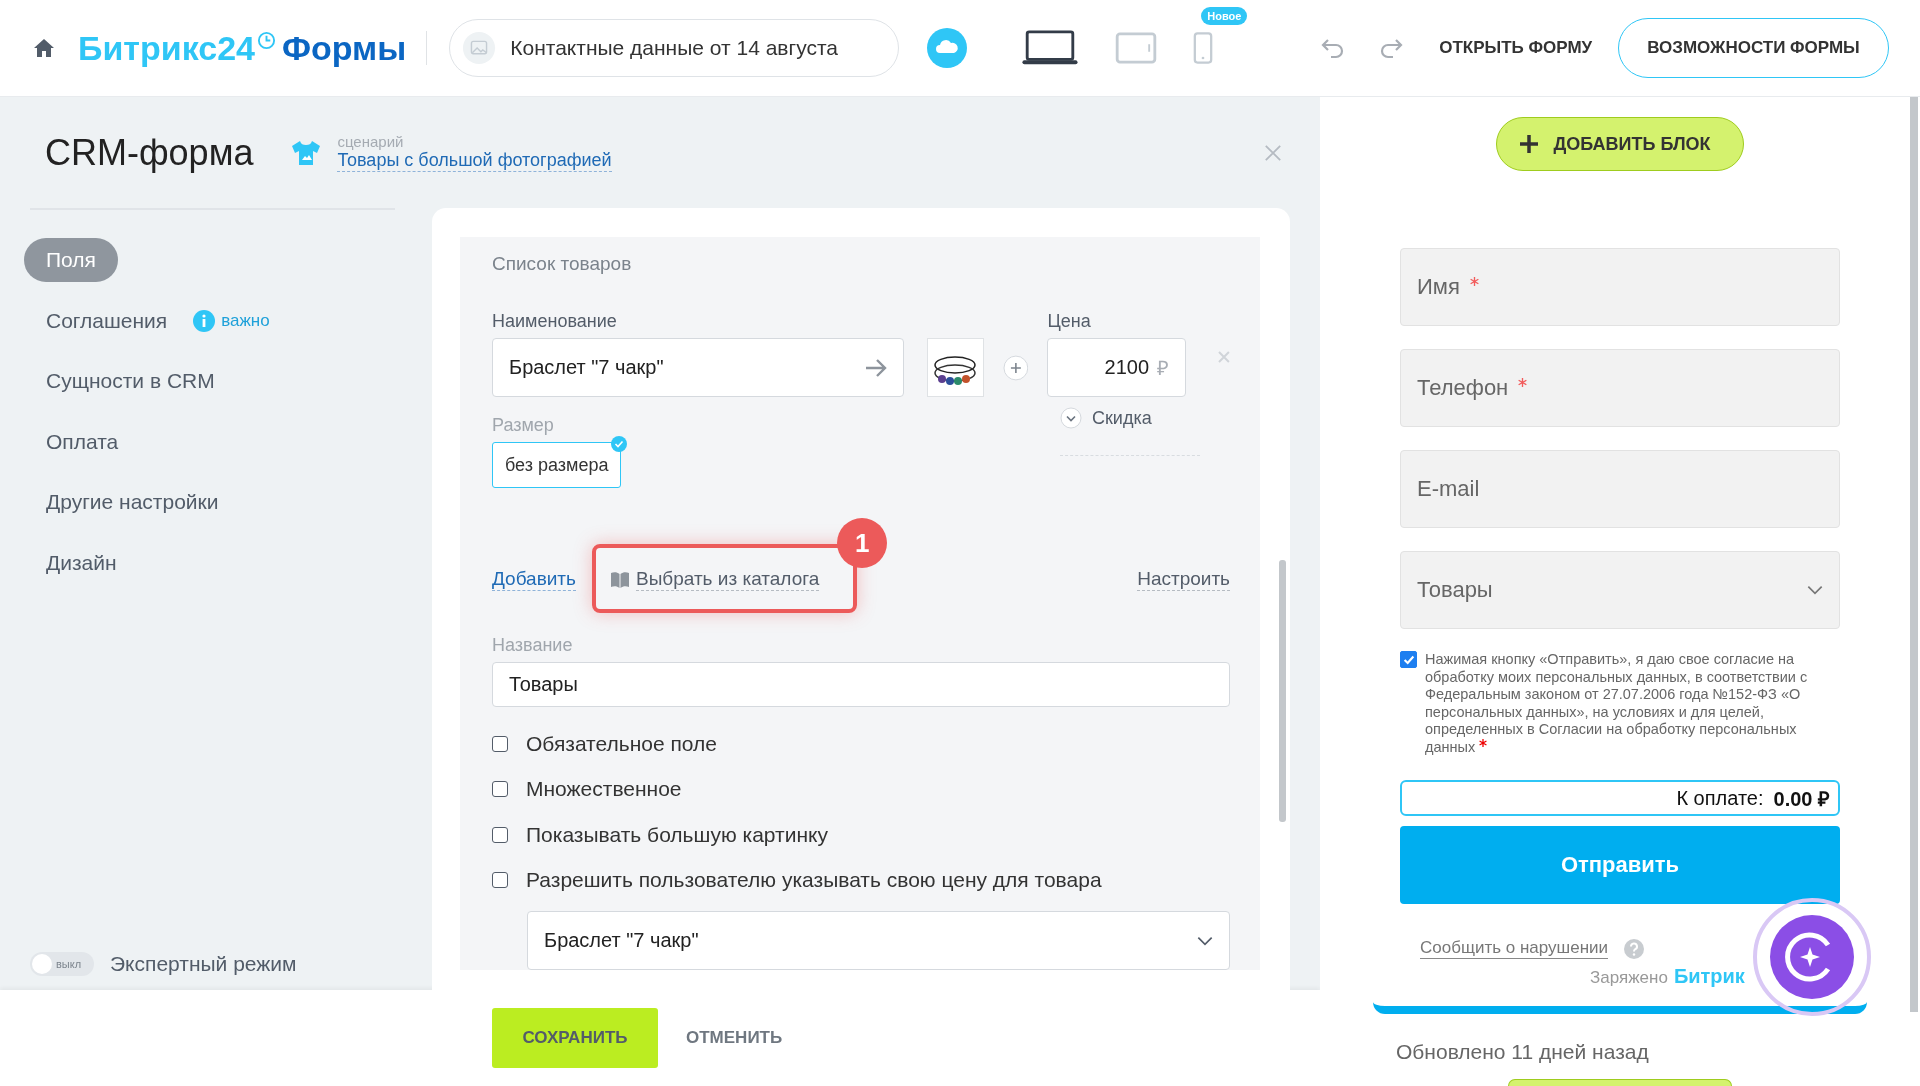  I want to click on checkbox-label: Множественное, so click(604, 789).